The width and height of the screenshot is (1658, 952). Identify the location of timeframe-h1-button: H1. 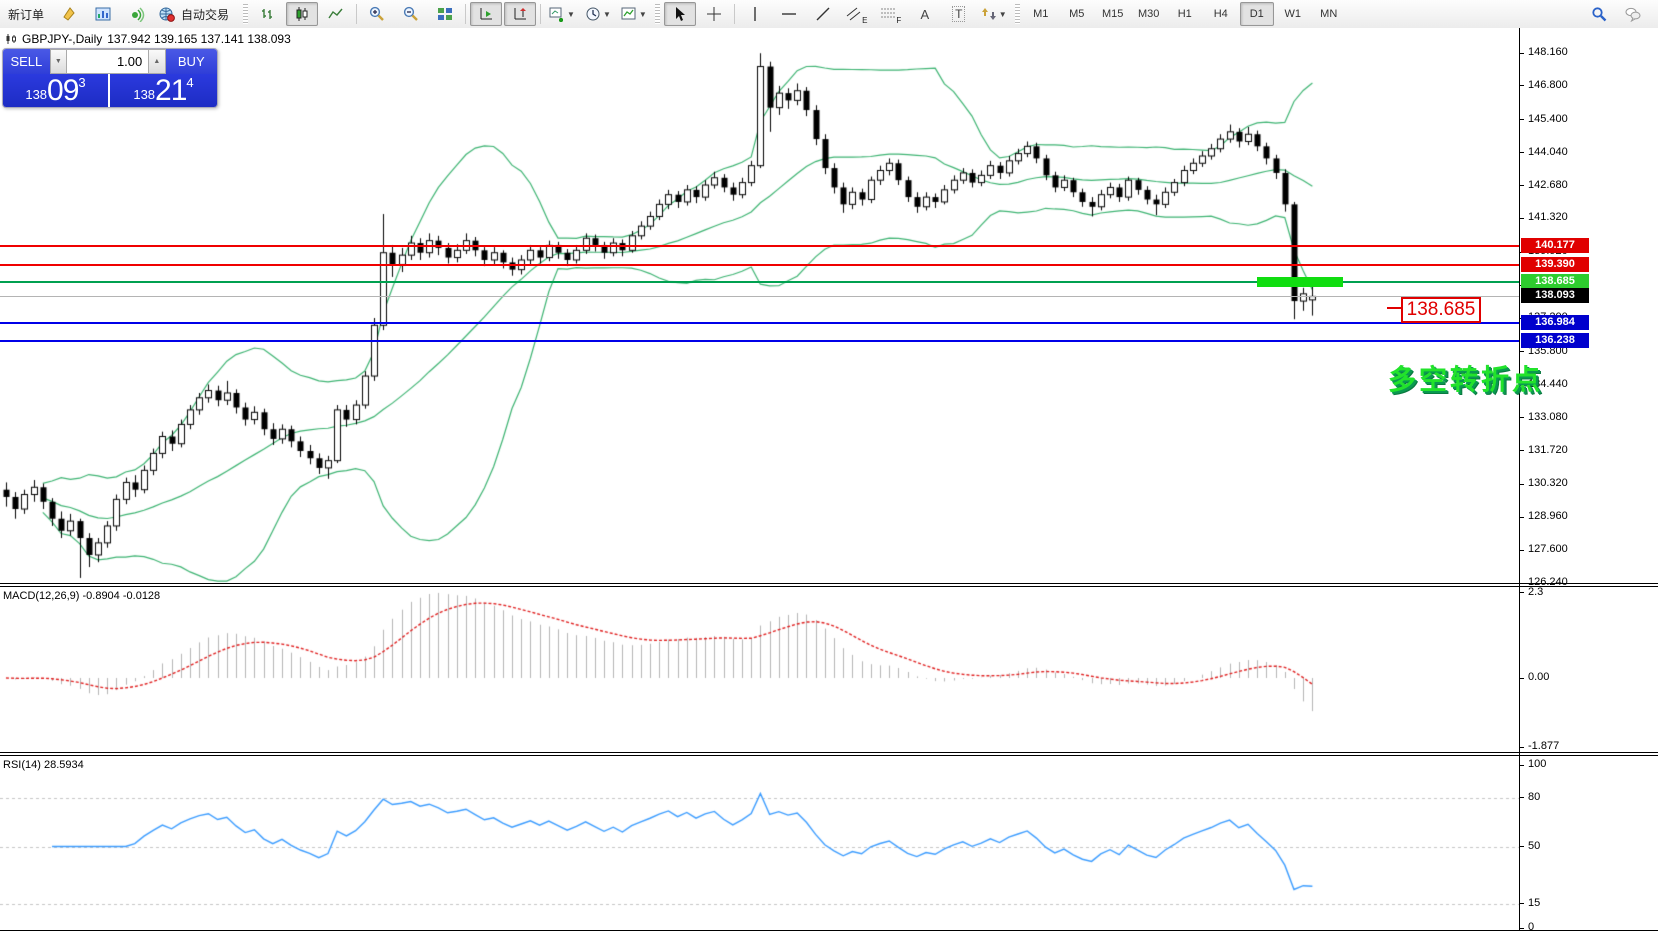
(1185, 14).